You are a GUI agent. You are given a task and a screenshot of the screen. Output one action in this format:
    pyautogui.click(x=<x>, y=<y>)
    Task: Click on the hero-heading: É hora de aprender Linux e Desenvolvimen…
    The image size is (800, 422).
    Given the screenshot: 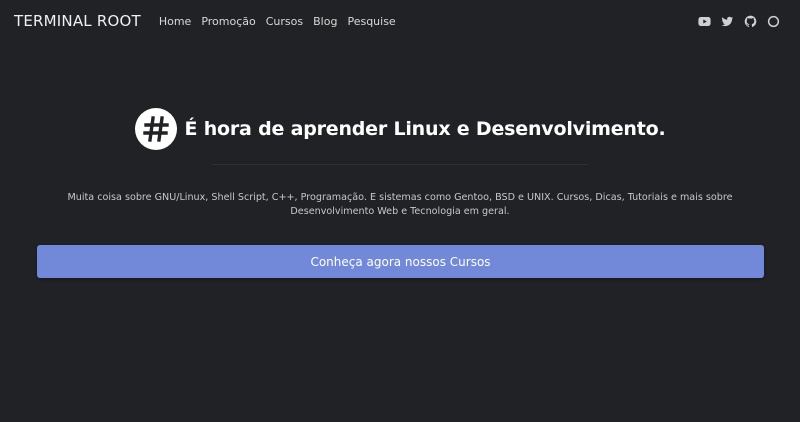 What is the action you would take?
    pyautogui.click(x=400, y=129)
    